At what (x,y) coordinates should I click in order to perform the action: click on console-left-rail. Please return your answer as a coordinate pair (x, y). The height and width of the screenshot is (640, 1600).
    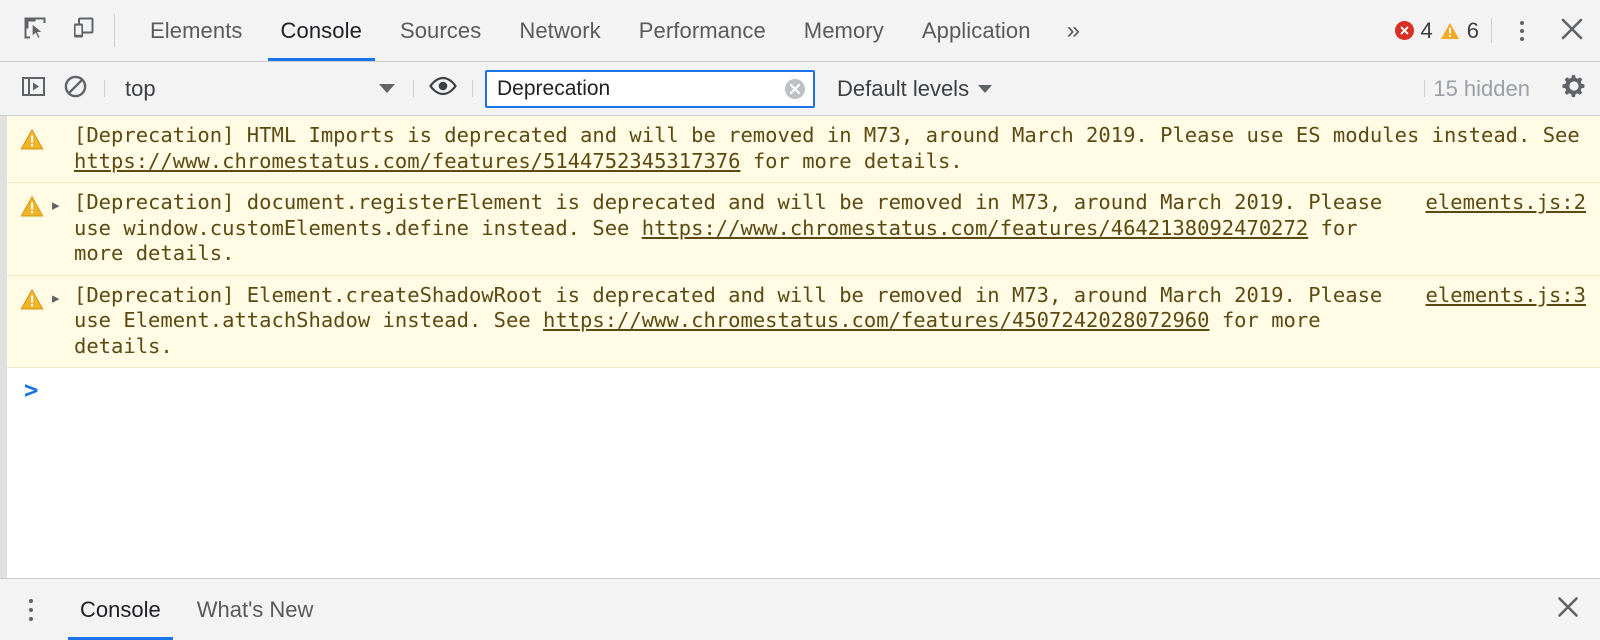
    Looking at the image, I should click on (3, 347).